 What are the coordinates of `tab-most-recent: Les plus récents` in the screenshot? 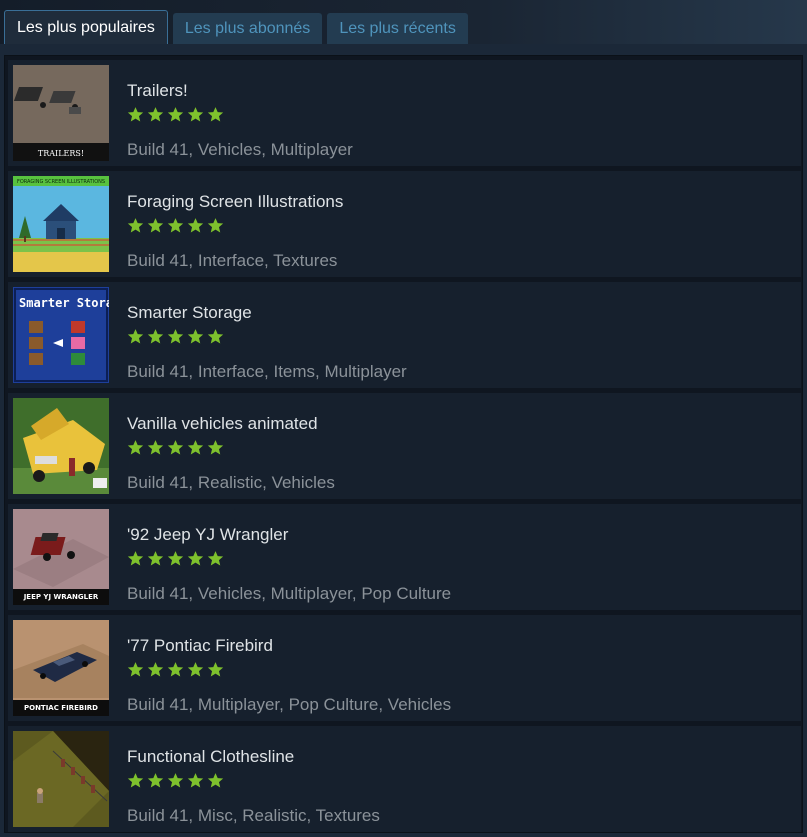 It's located at (397, 28).